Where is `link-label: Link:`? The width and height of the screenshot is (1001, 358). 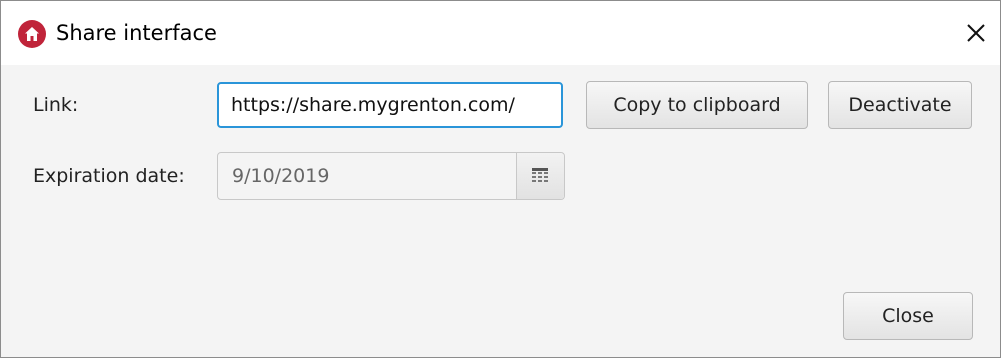
link-label: Link: is located at coordinates (56, 105).